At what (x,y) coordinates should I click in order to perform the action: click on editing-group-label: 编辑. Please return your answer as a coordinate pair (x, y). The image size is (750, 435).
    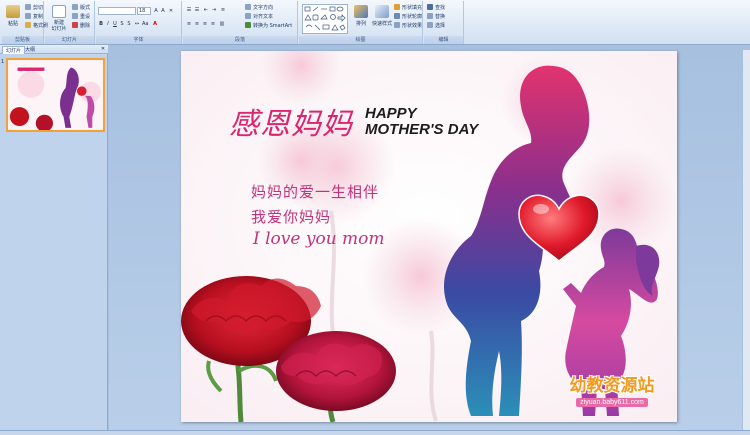
    Looking at the image, I should click on (443, 40).